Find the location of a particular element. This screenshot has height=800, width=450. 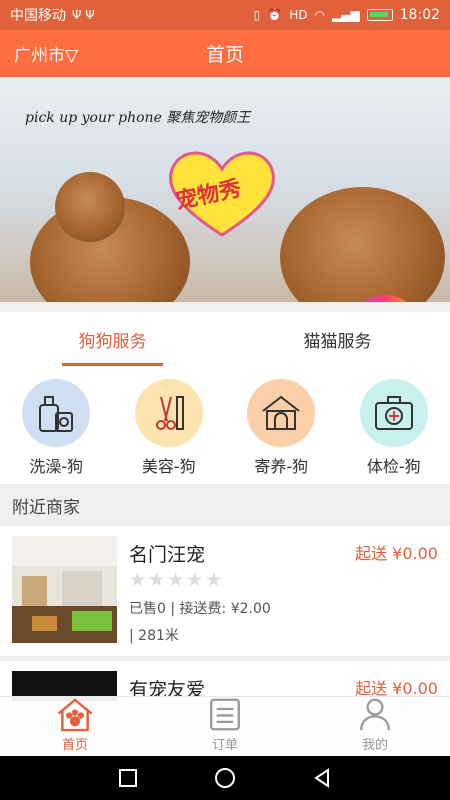

order-list-icon is located at coordinates (225, 714).